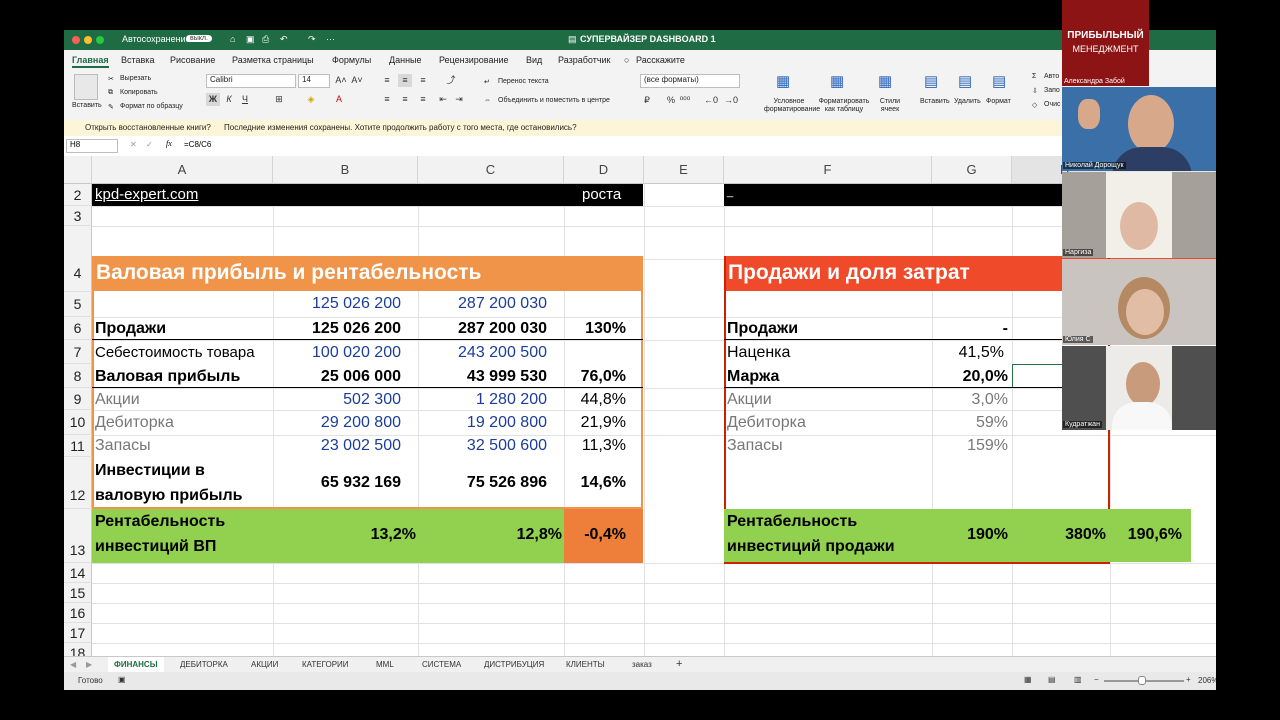 The width and height of the screenshot is (1280, 720). I want to click on tab-formulas: Формулы, so click(351, 60).